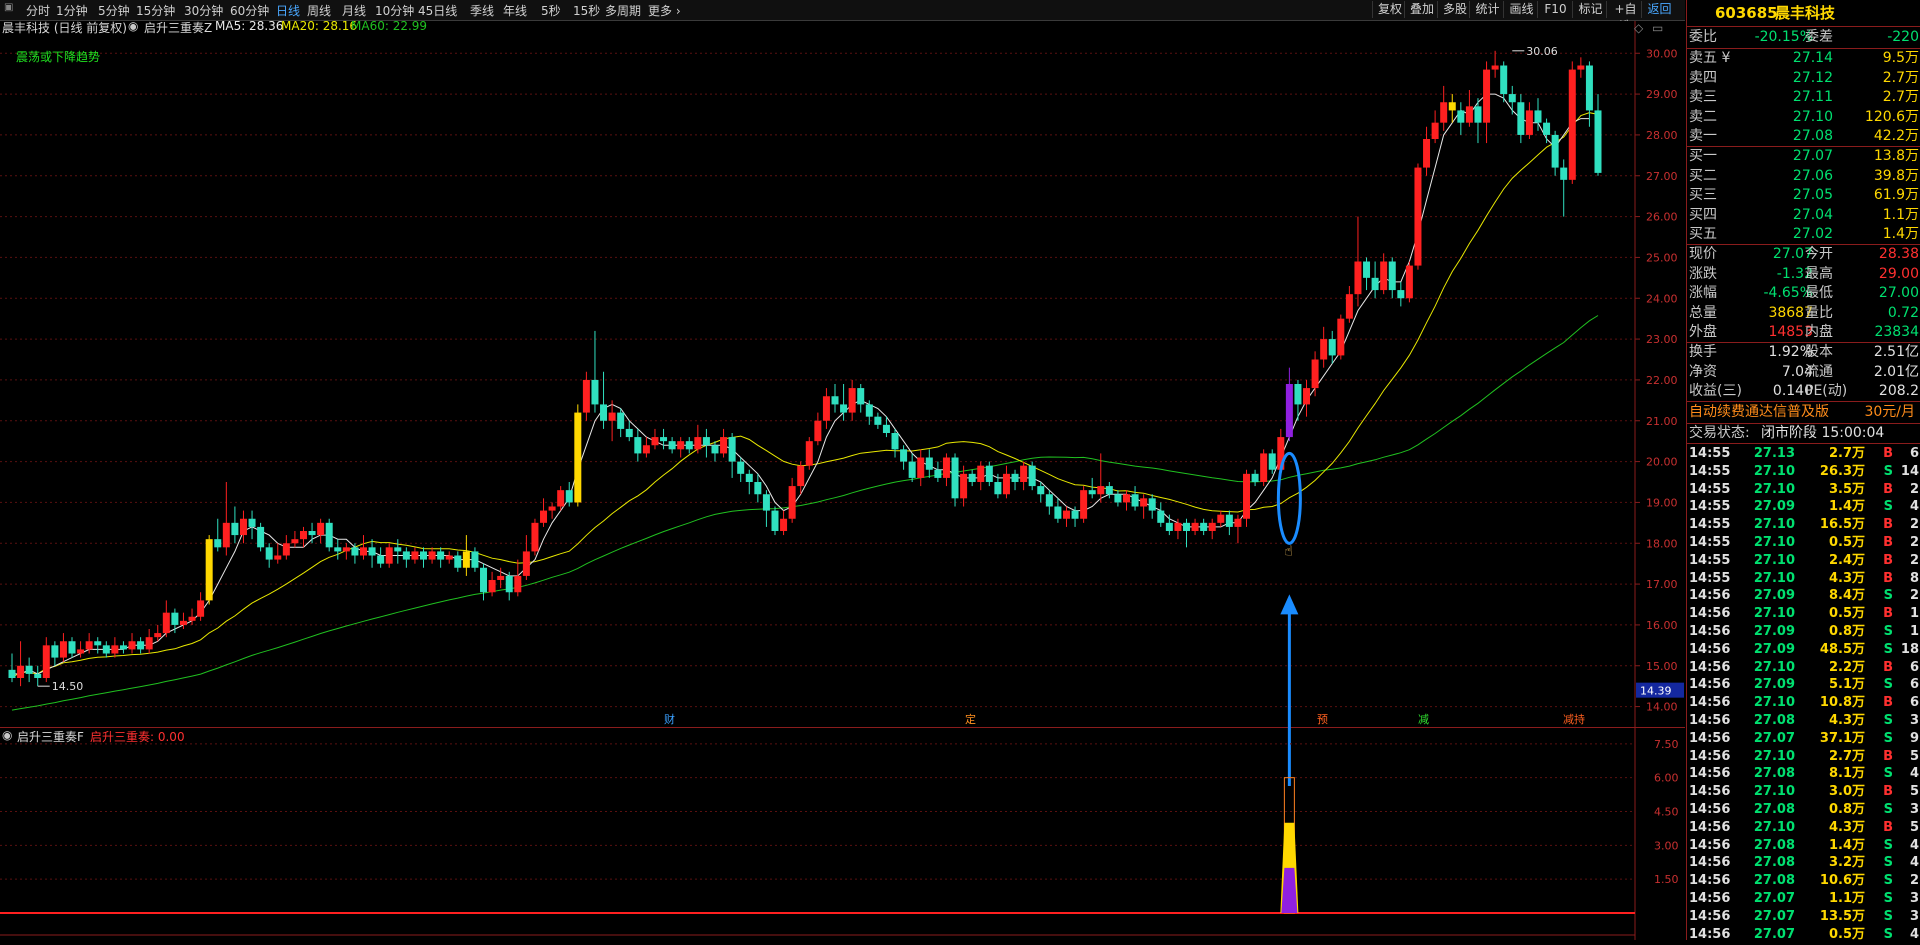 Image resolution: width=1920 pixels, height=945 pixels. What do you see at coordinates (7, 735) in the screenshot?
I see `sub-toggle-icon: ◉` at bounding box center [7, 735].